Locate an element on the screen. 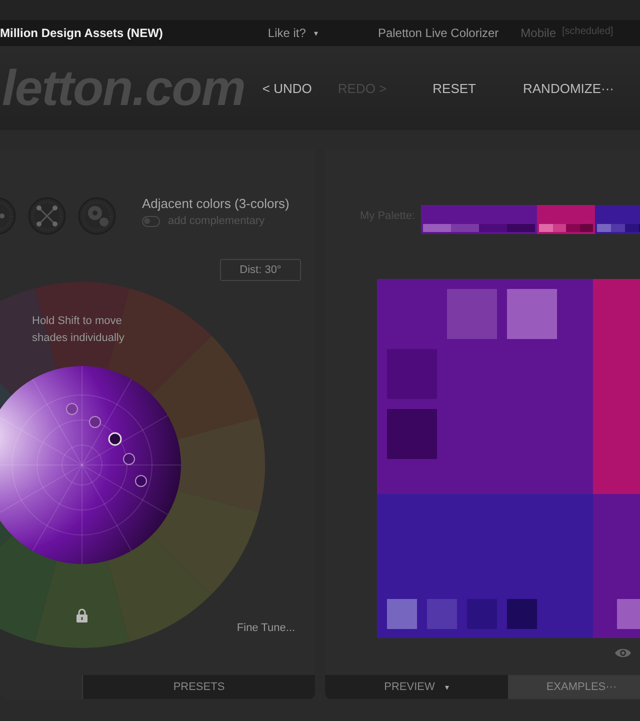 The image size is (640, 721). wheel-hint: Hold Shift to move shades individually is located at coordinates (79, 330).